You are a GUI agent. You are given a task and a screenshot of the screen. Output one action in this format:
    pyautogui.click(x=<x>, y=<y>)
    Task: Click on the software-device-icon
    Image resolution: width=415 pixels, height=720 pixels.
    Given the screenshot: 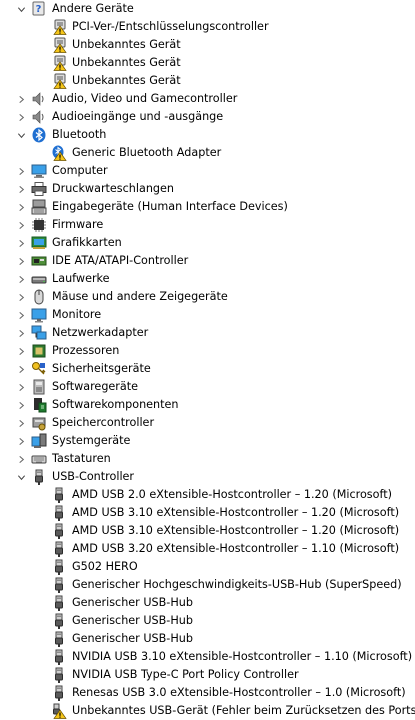 What is the action you would take?
    pyautogui.click(x=39, y=387)
    